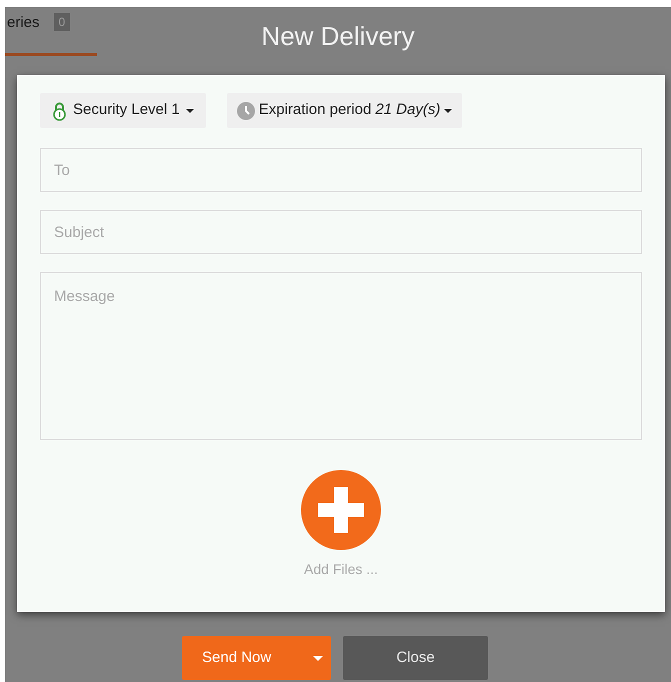  Describe the element at coordinates (341, 170) in the screenshot. I see `to-field: To` at that location.